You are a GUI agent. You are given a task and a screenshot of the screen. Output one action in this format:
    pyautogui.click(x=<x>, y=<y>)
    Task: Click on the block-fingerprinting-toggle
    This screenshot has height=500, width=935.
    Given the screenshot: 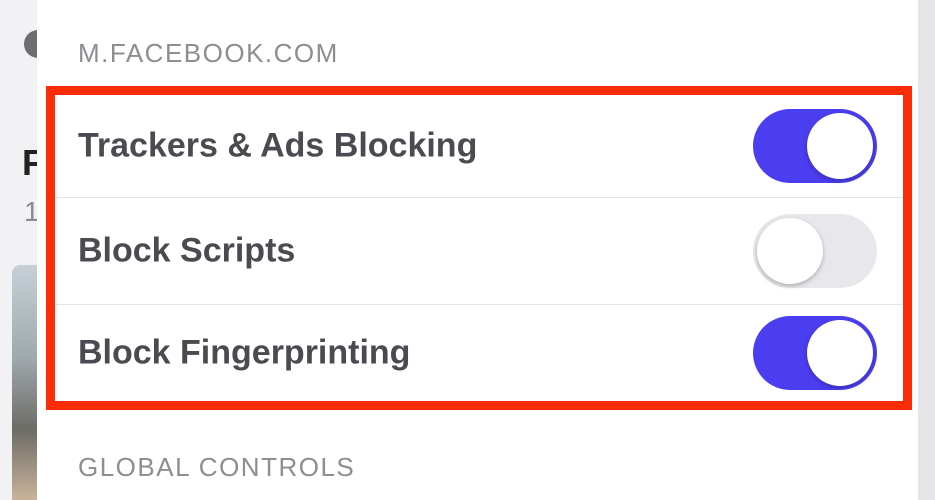 What is the action you would take?
    pyautogui.click(x=815, y=353)
    